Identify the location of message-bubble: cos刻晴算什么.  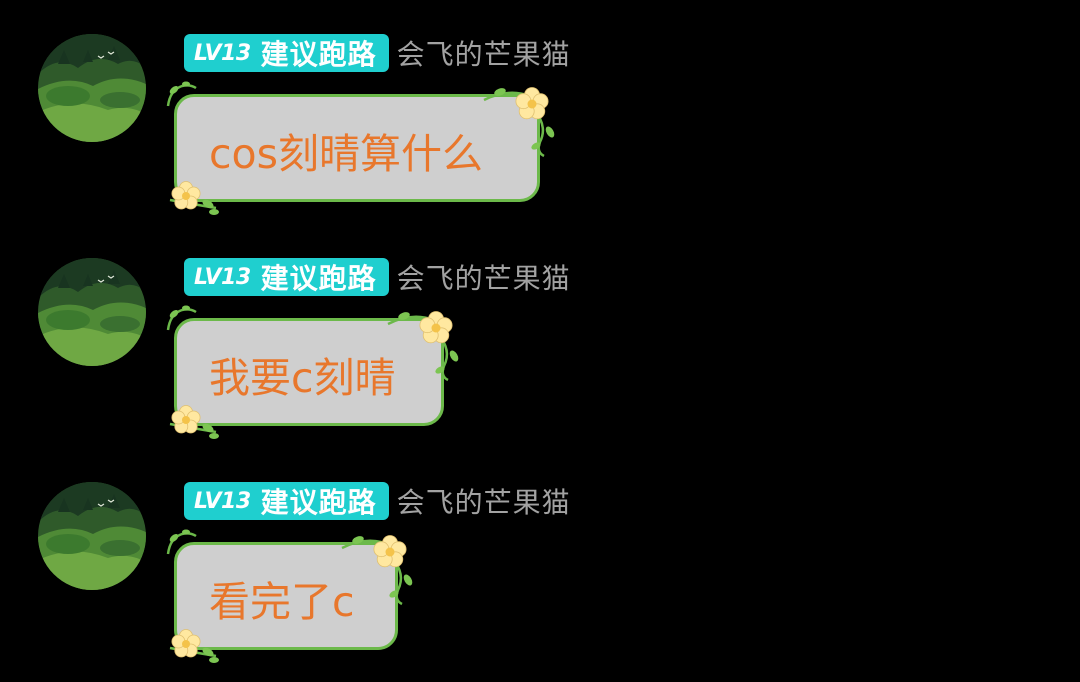
(357, 148).